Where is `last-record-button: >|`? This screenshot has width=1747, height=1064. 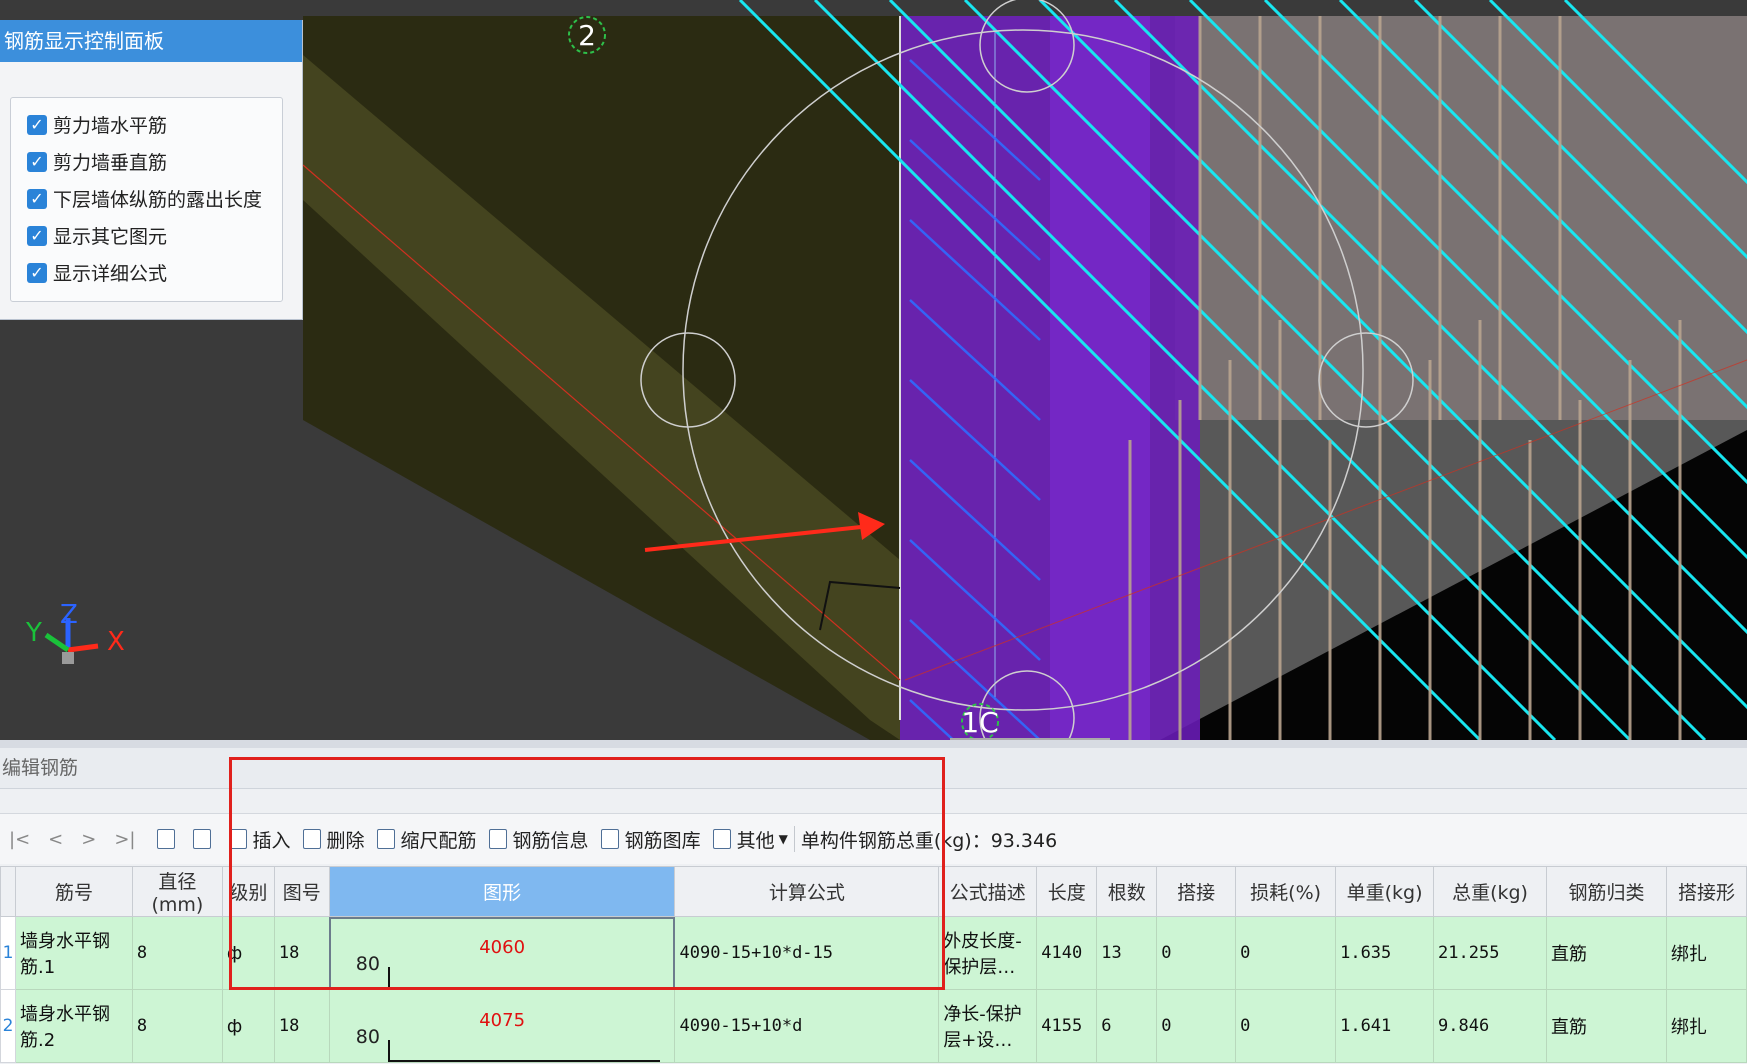 last-record-button: >| is located at coordinates (124, 839).